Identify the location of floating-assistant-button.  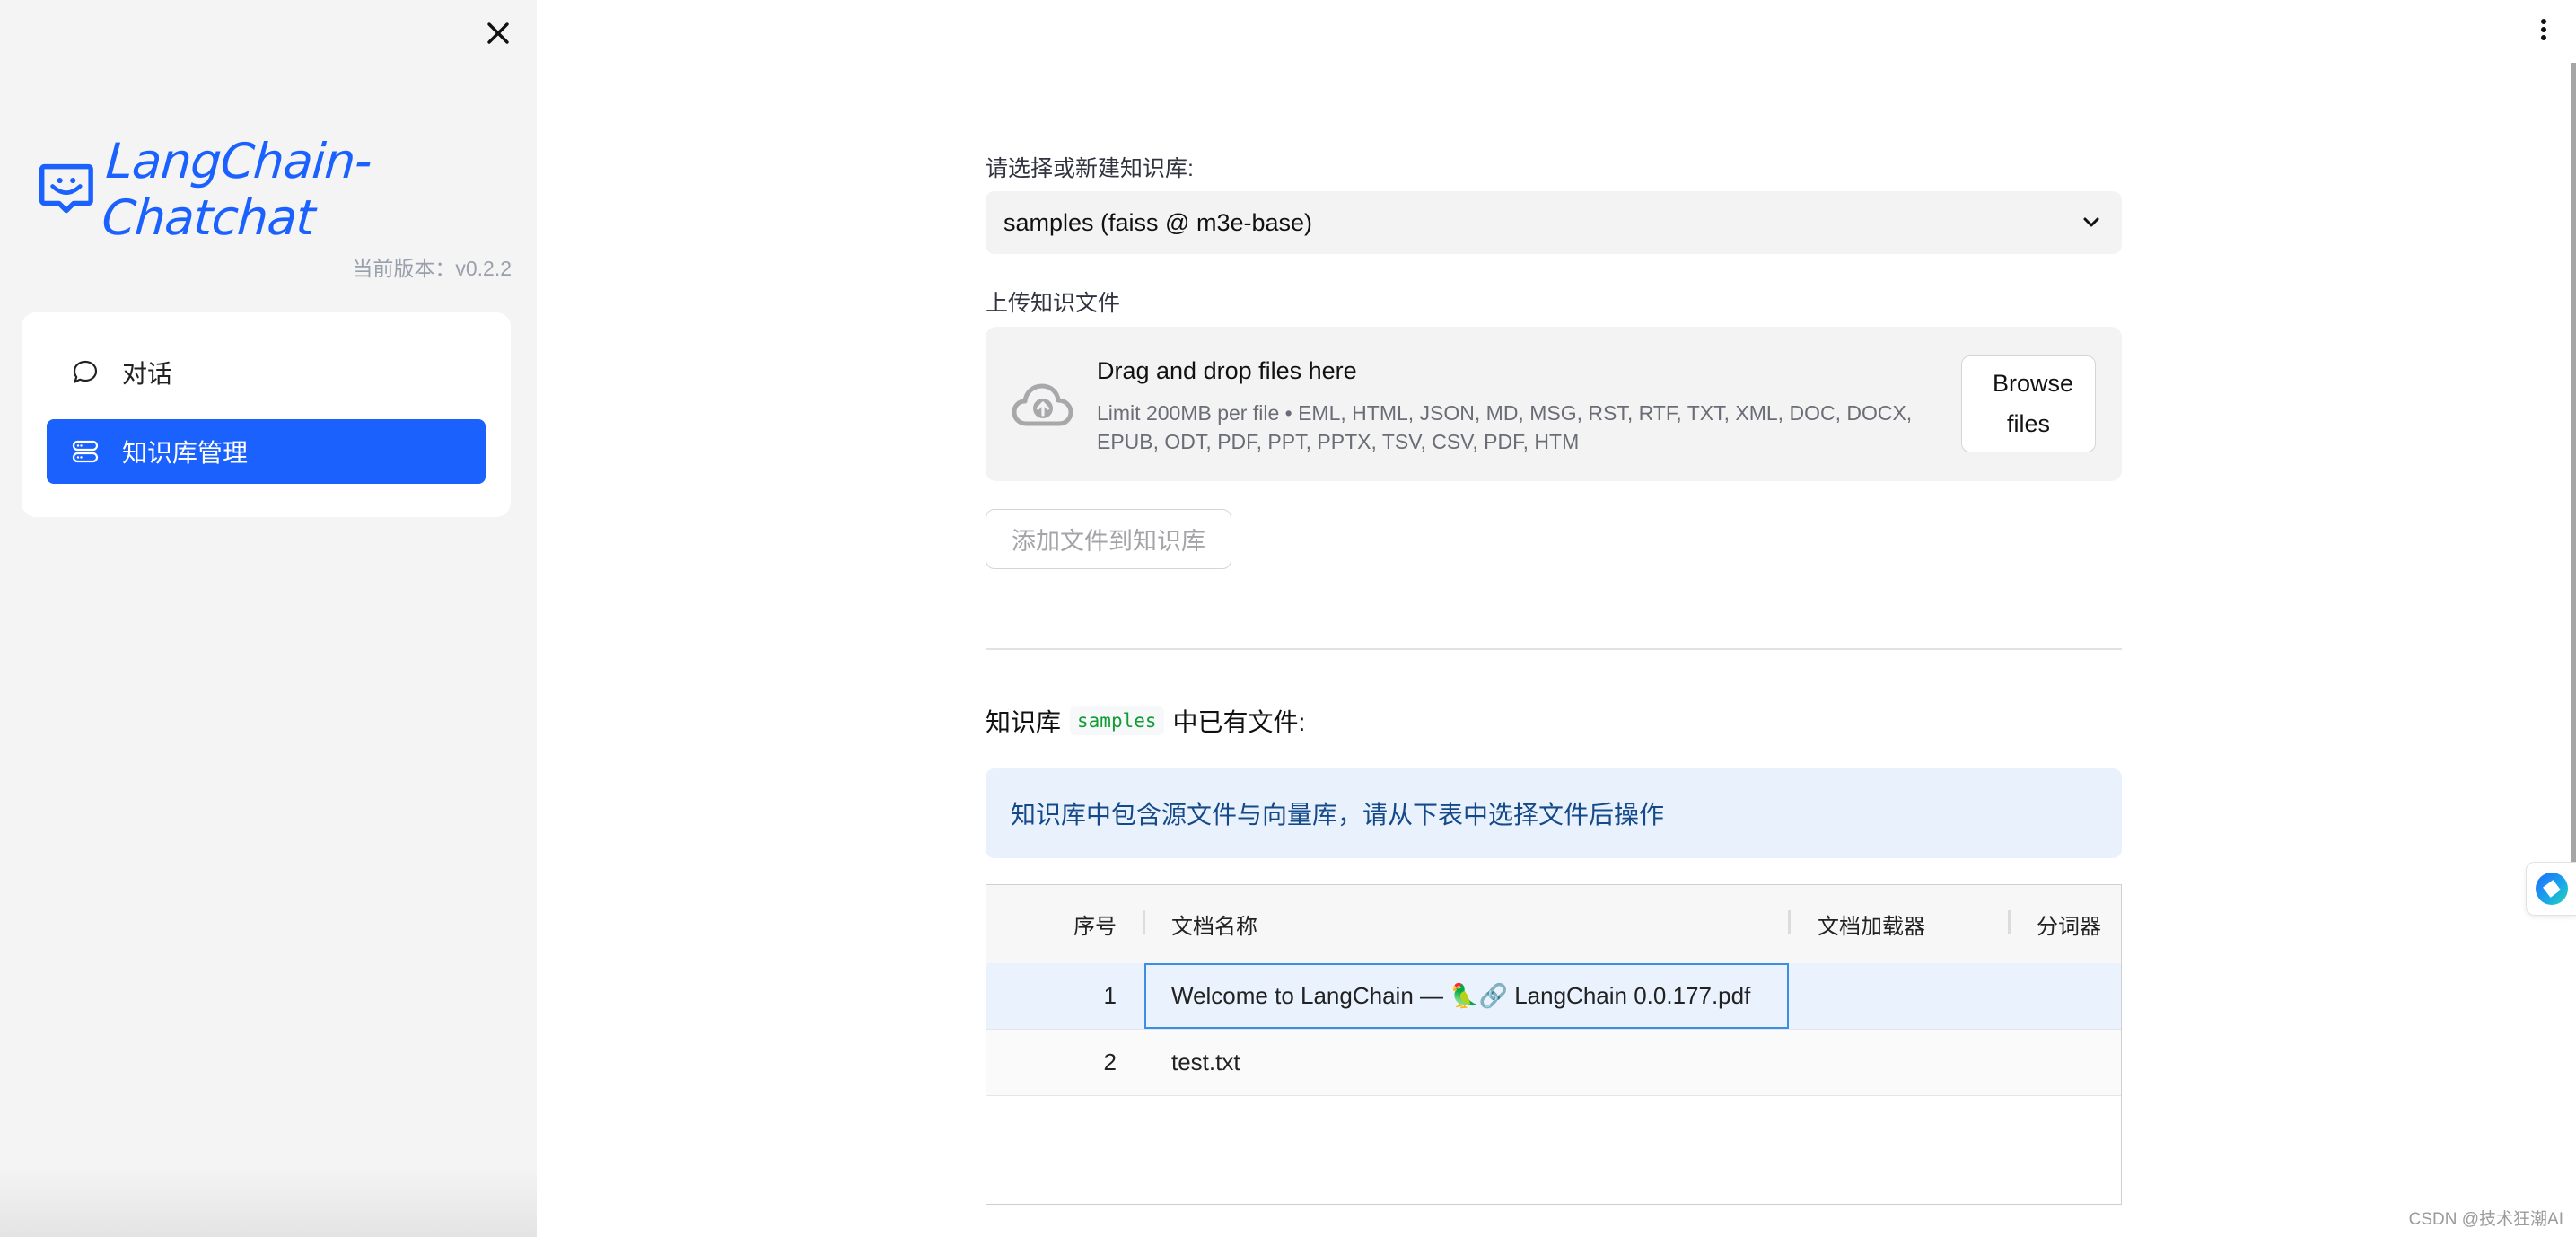
(2551, 889).